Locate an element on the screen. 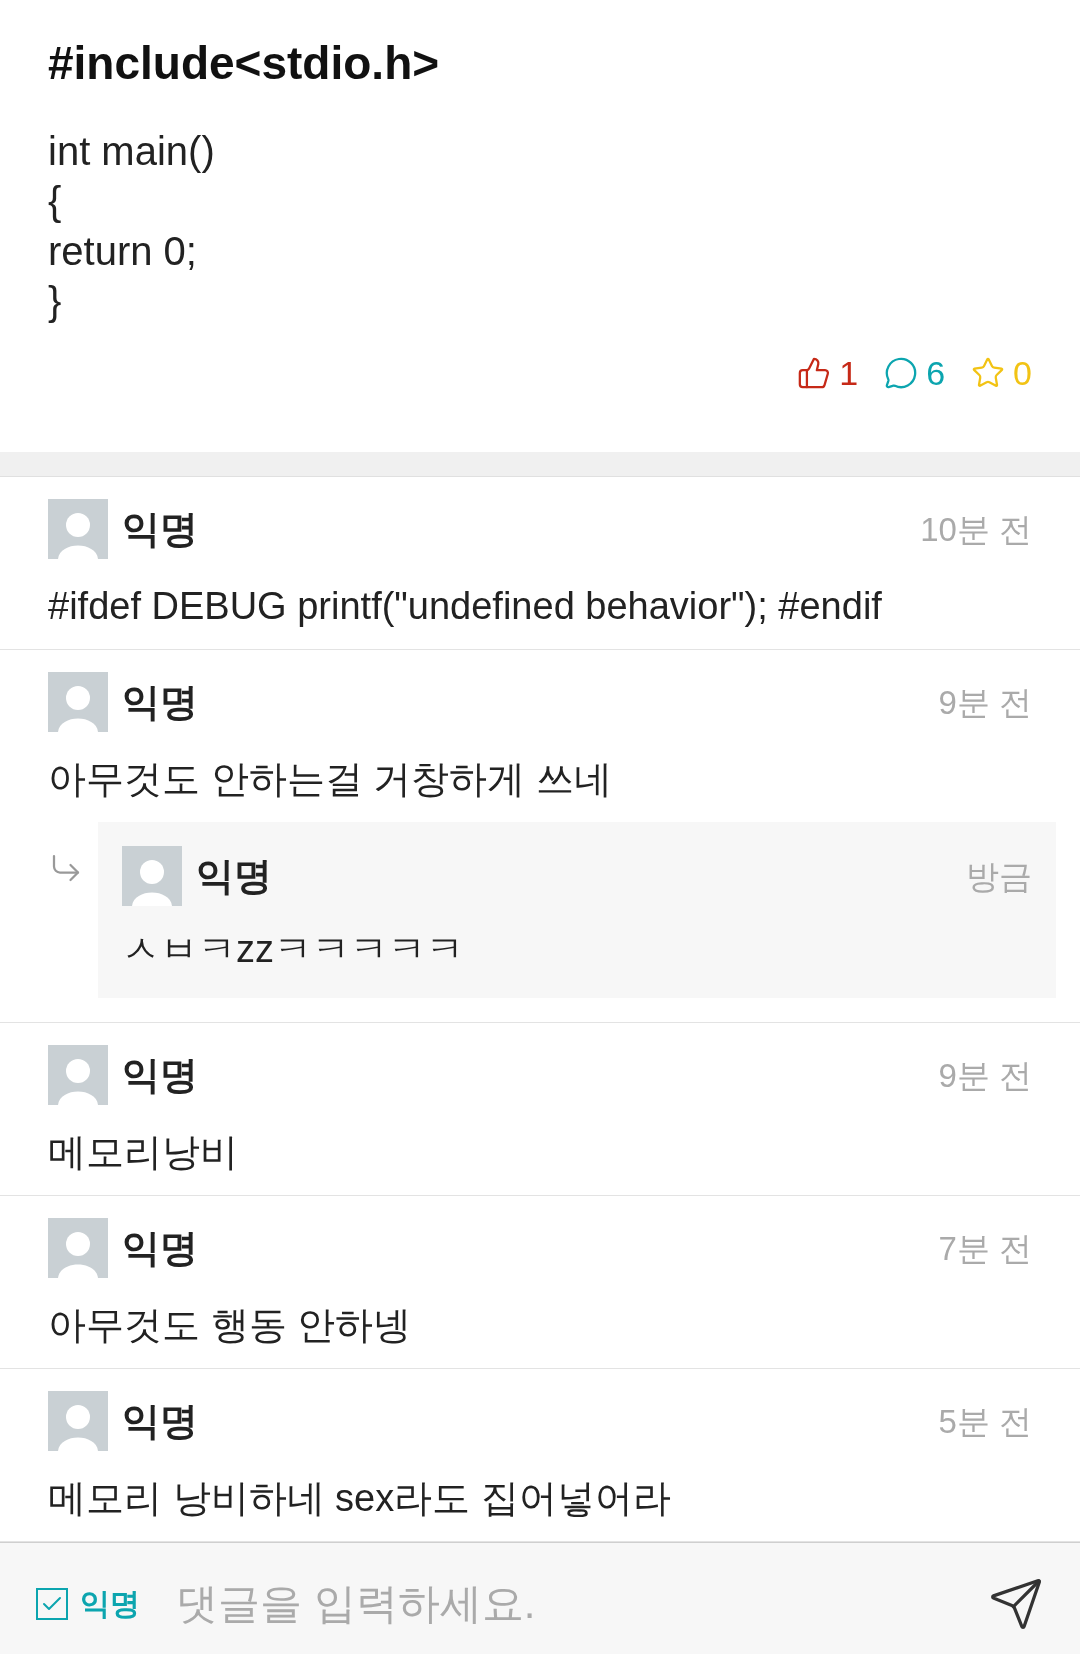  anonymous-label: 익명 is located at coordinates (110, 1604).